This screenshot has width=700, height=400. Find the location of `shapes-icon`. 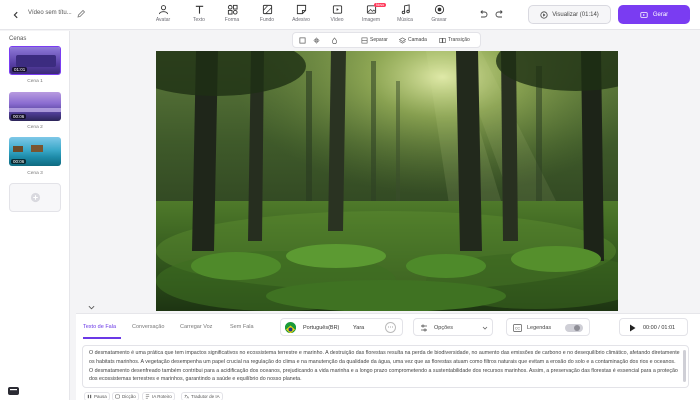

shapes-icon is located at coordinates (232, 9).